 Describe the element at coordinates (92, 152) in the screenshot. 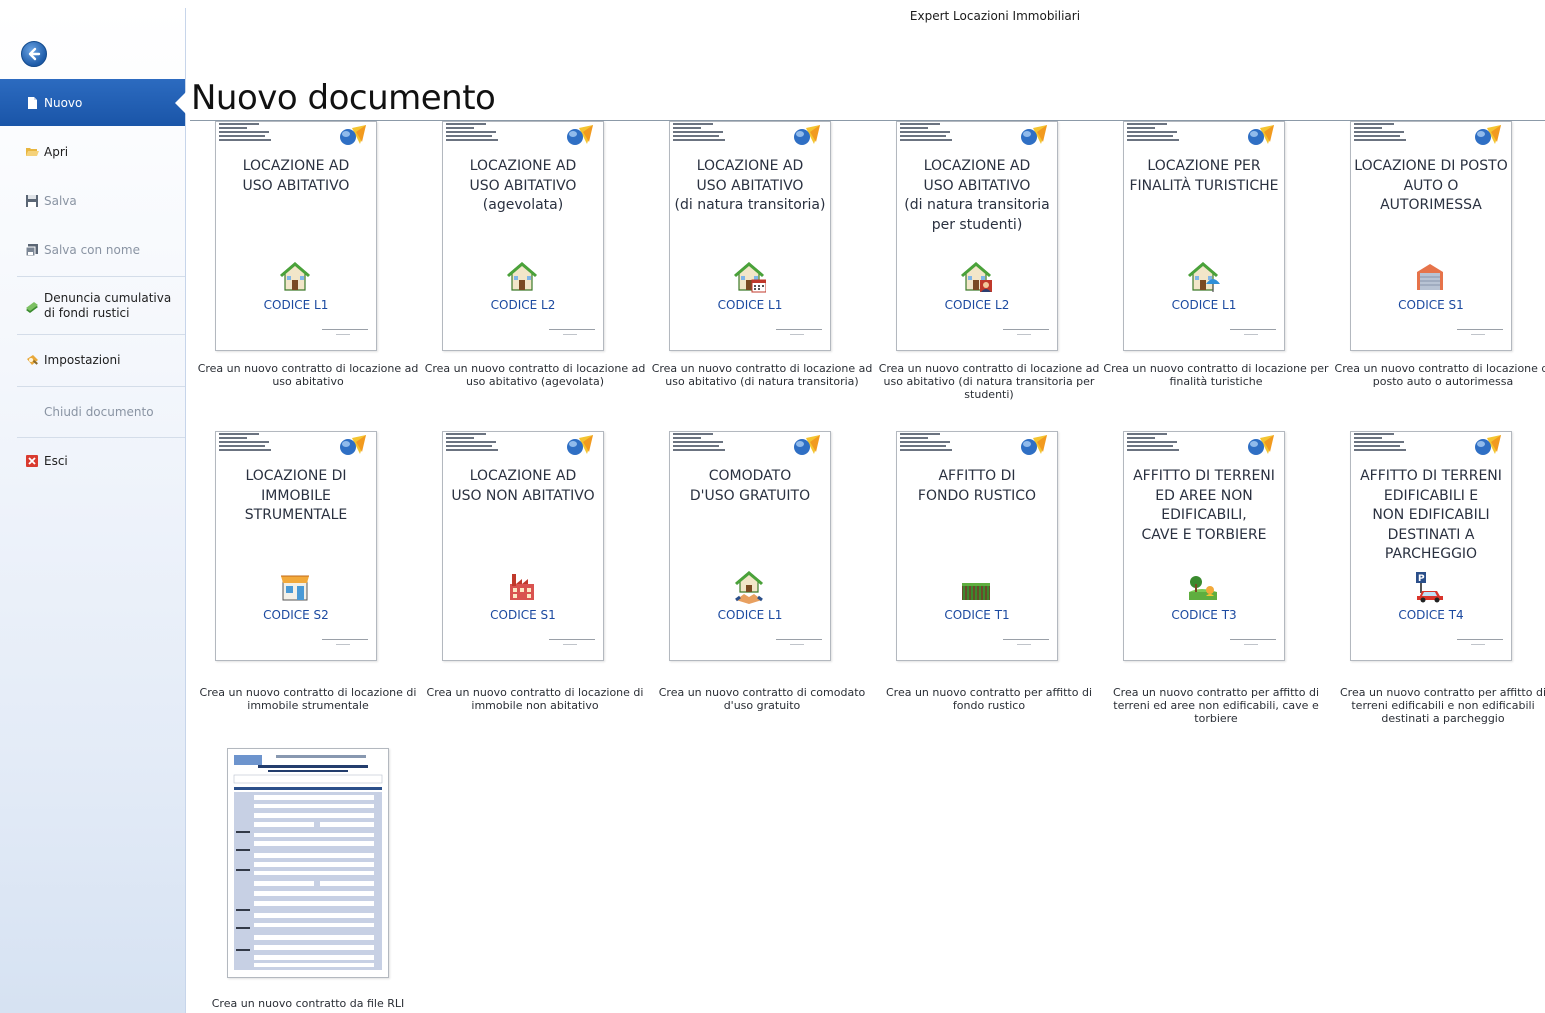

I see `menu-item-apri: Apri` at that location.